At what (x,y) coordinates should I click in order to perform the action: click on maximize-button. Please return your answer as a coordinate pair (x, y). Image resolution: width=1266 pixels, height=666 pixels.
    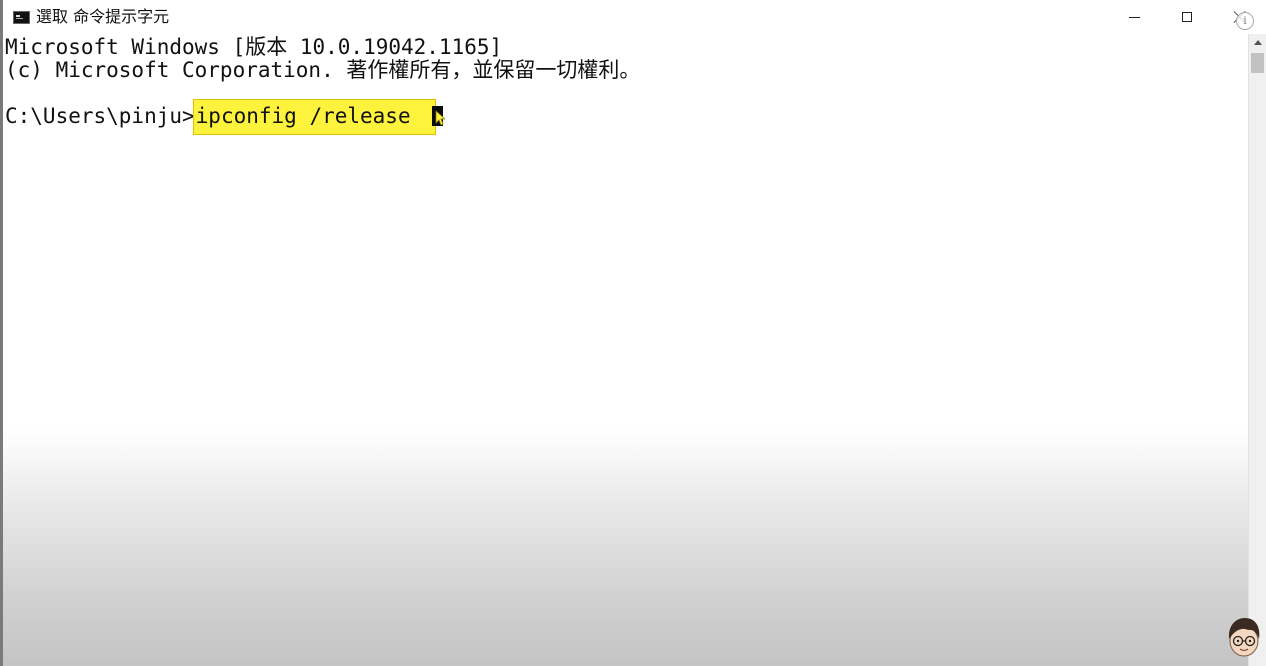
    Looking at the image, I should click on (1187, 17).